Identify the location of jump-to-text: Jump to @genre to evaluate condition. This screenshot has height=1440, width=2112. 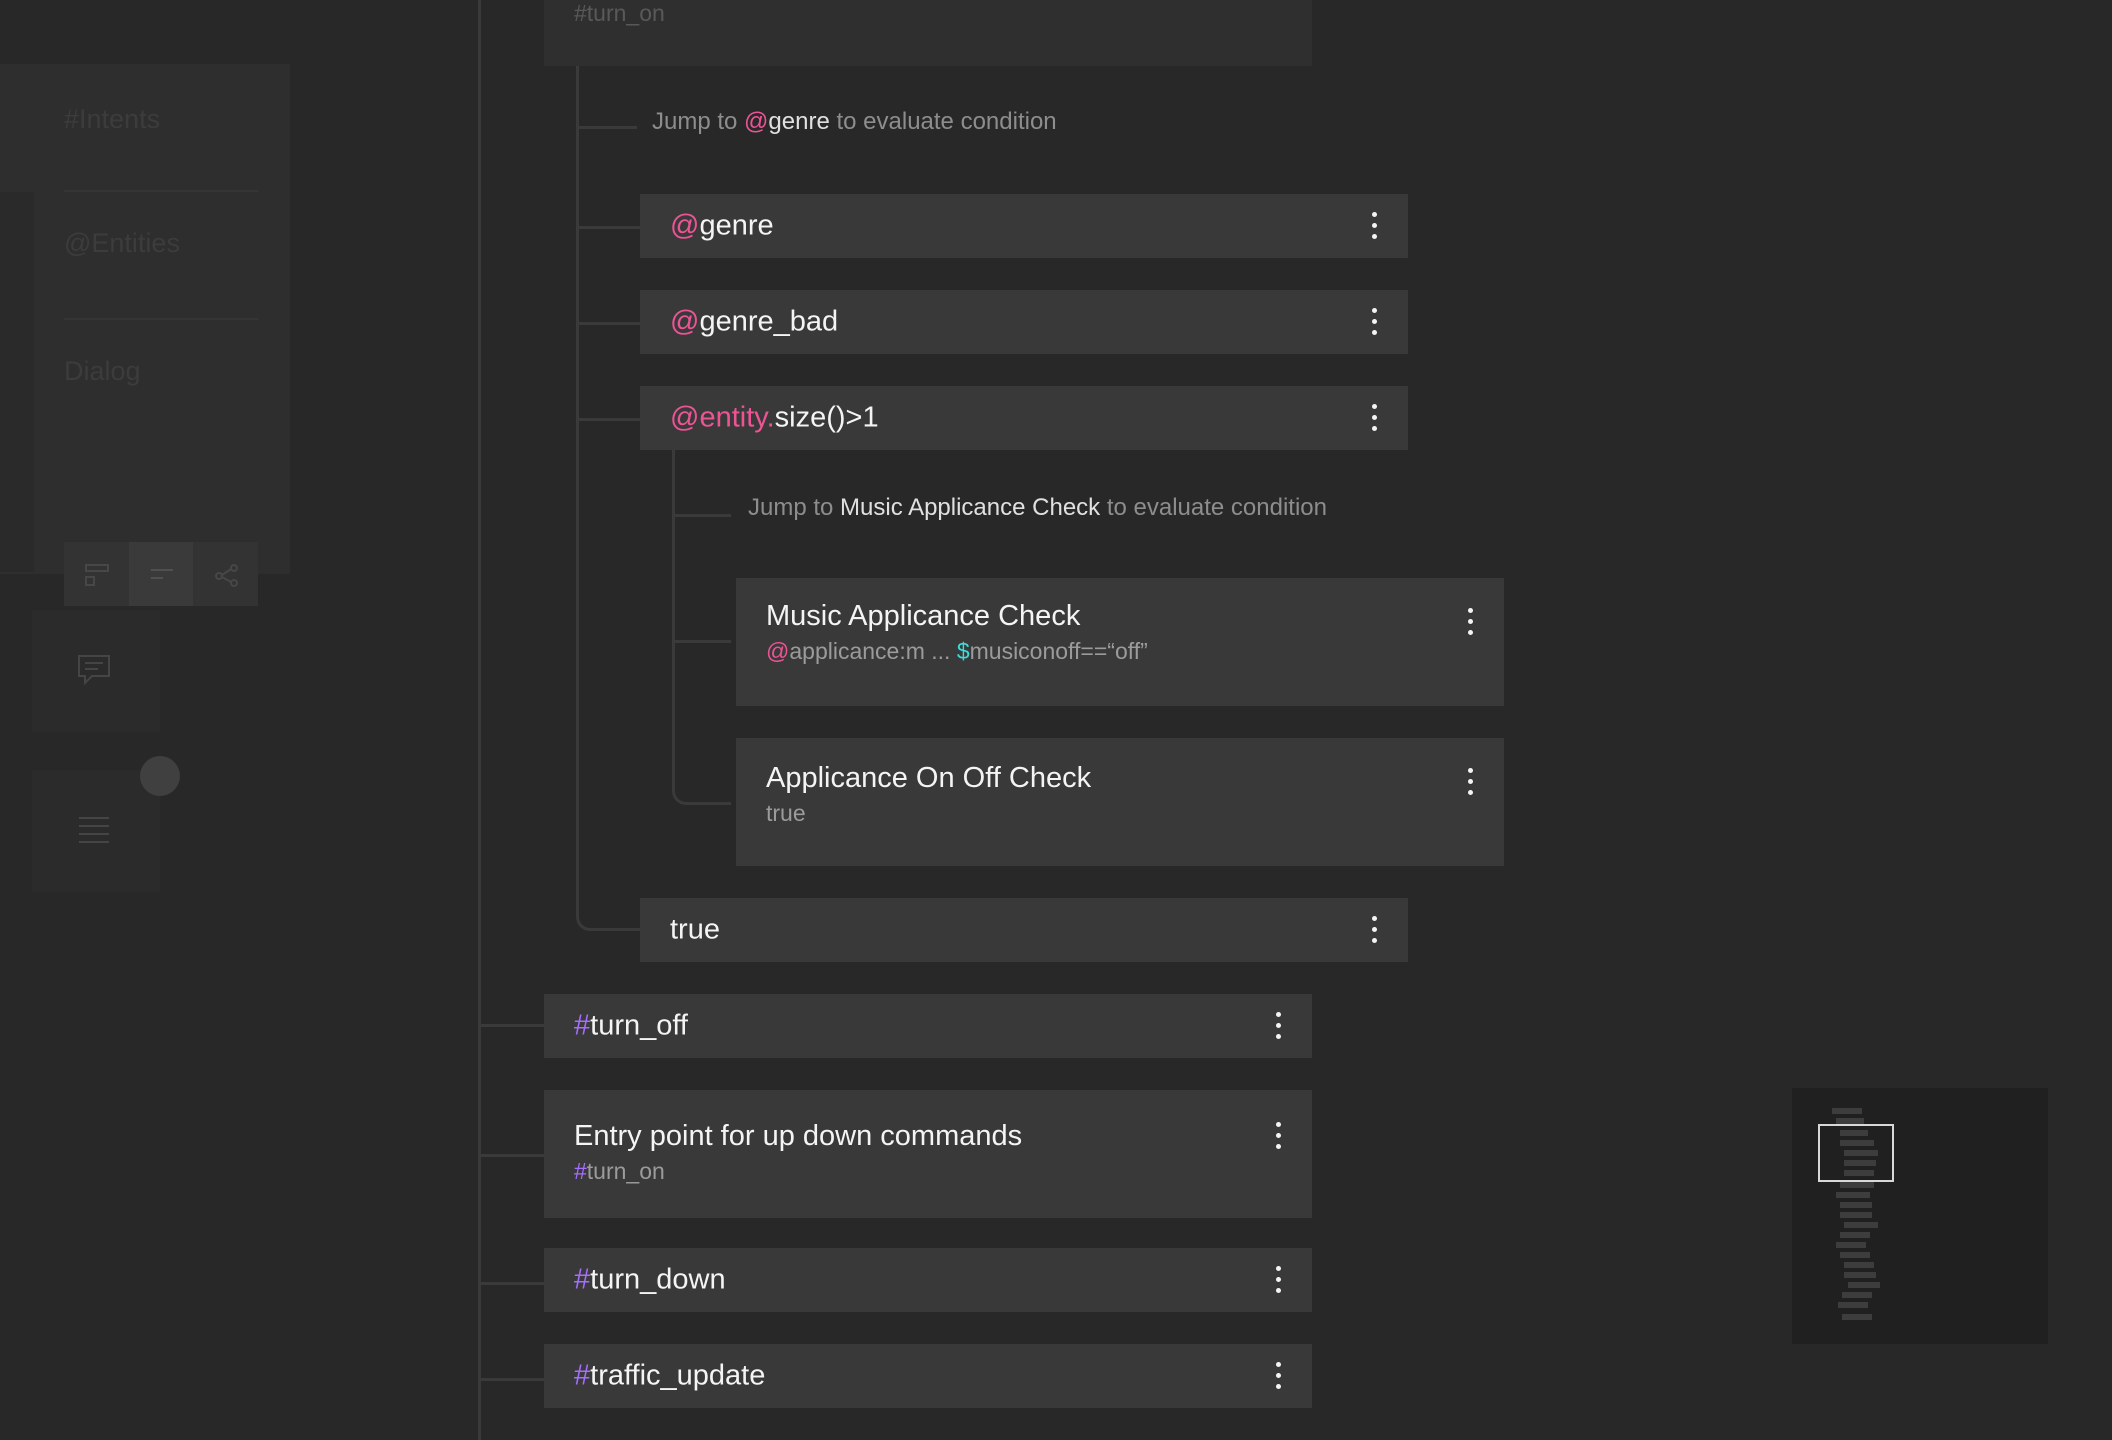
(854, 121).